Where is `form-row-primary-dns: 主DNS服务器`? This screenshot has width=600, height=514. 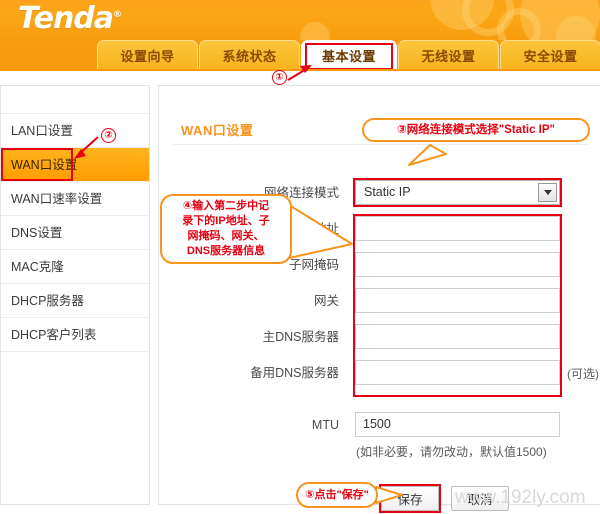 form-row-primary-dns: 主DNS服务器 is located at coordinates (379, 337).